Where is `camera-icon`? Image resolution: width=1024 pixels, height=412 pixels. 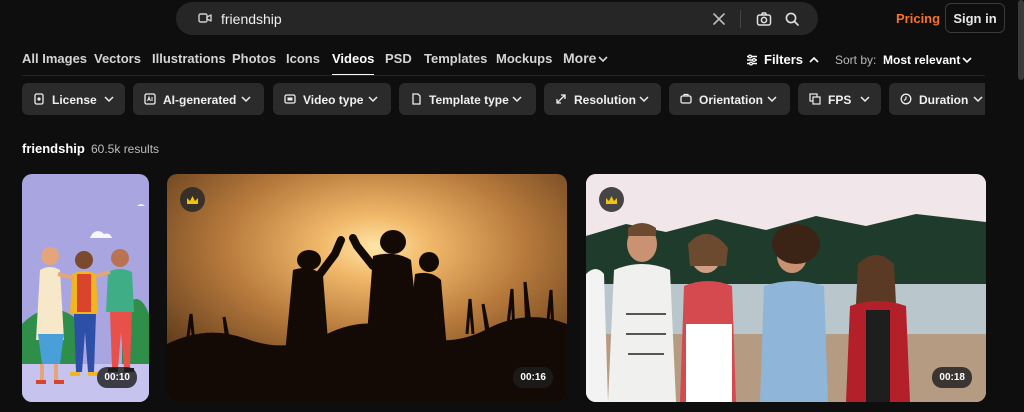
camera-icon is located at coordinates (764, 19).